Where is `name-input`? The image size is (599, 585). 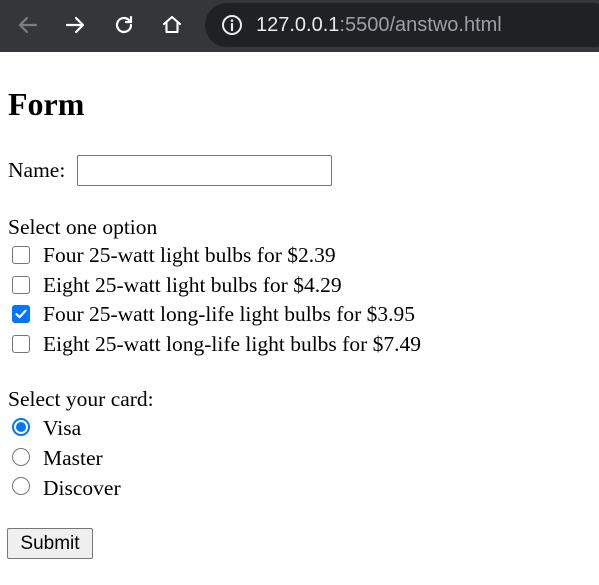 name-input is located at coordinates (204, 170).